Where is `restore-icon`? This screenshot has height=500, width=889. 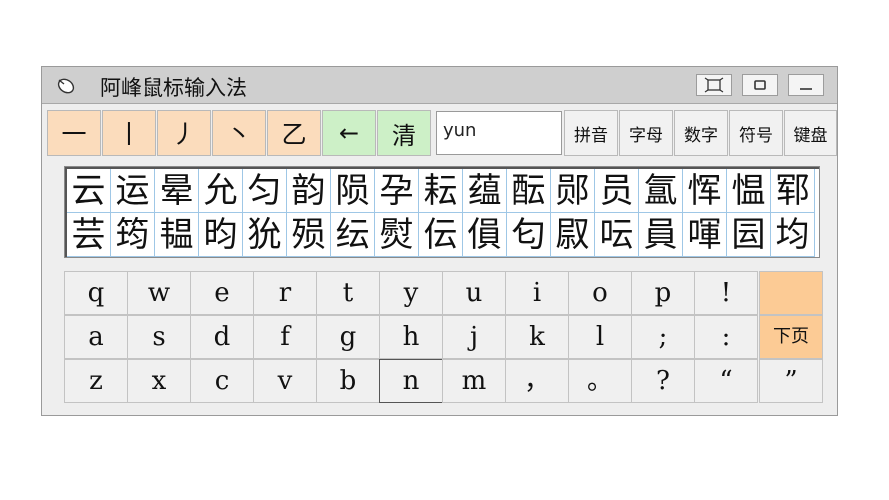 restore-icon is located at coordinates (714, 85).